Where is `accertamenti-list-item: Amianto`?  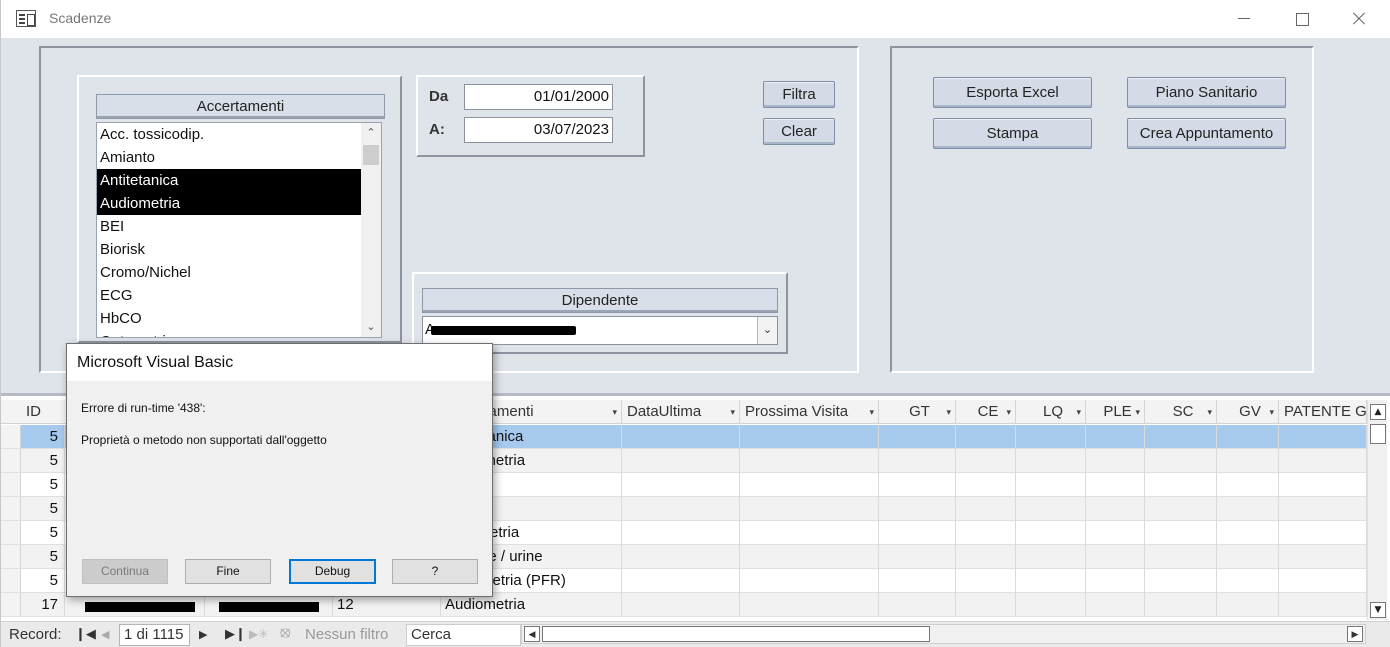
accertamenti-list-item: Amianto is located at coordinates (229, 157).